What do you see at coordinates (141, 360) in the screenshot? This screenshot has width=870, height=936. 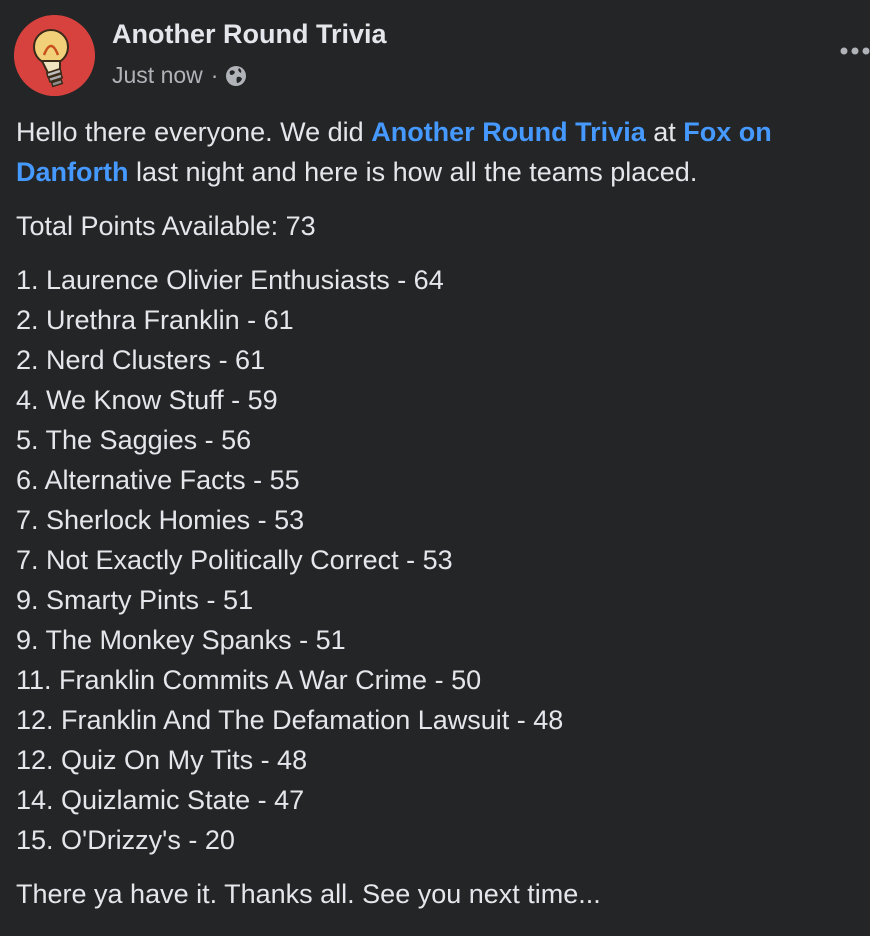 I see `standings-item: 2. Nerd Clusters - 61` at bounding box center [141, 360].